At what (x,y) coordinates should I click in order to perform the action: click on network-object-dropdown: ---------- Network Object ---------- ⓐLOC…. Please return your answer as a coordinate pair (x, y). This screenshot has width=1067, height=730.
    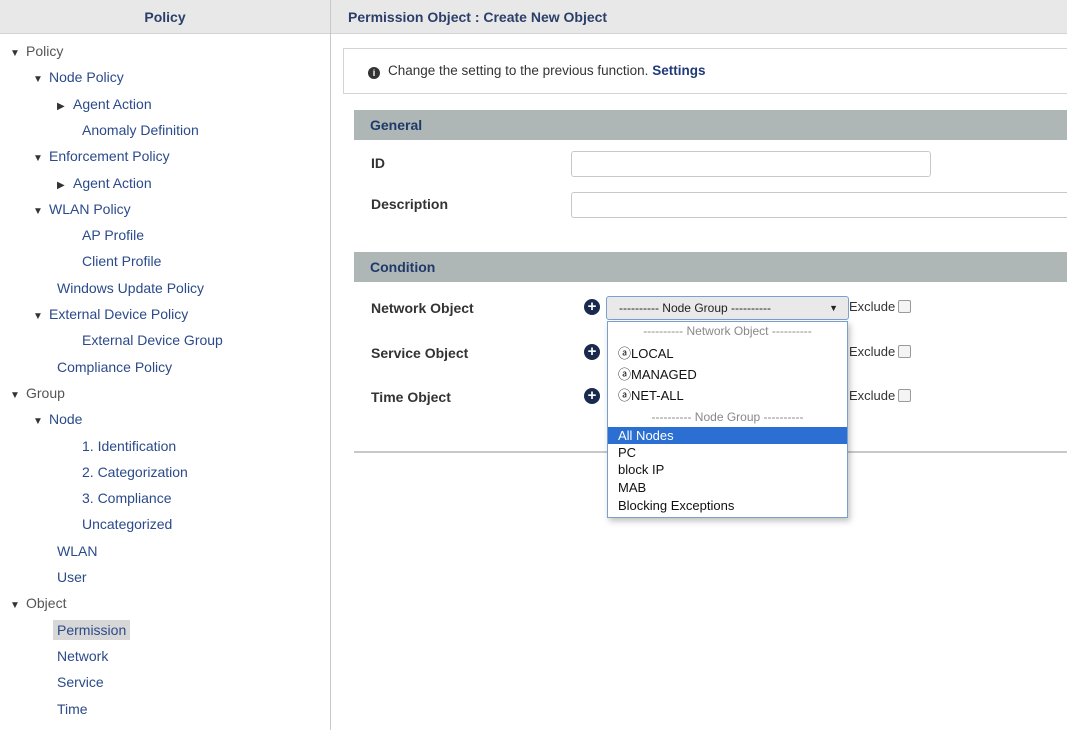
    Looking at the image, I should click on (727, 419).